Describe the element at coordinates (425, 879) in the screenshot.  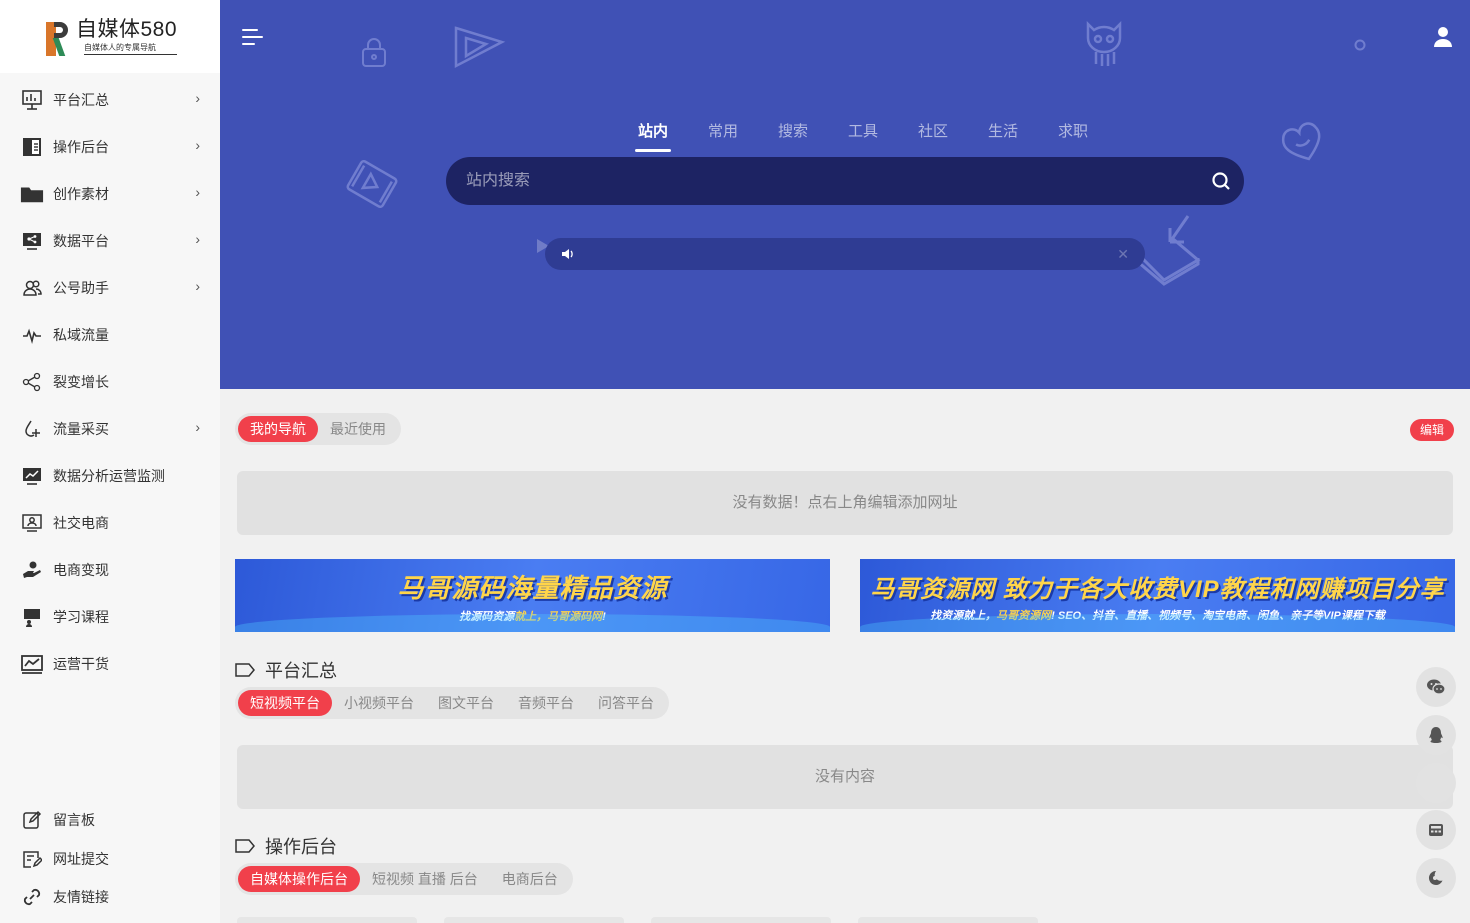
I see `tab-live-backend: 短视频 直播 后台` at that location.